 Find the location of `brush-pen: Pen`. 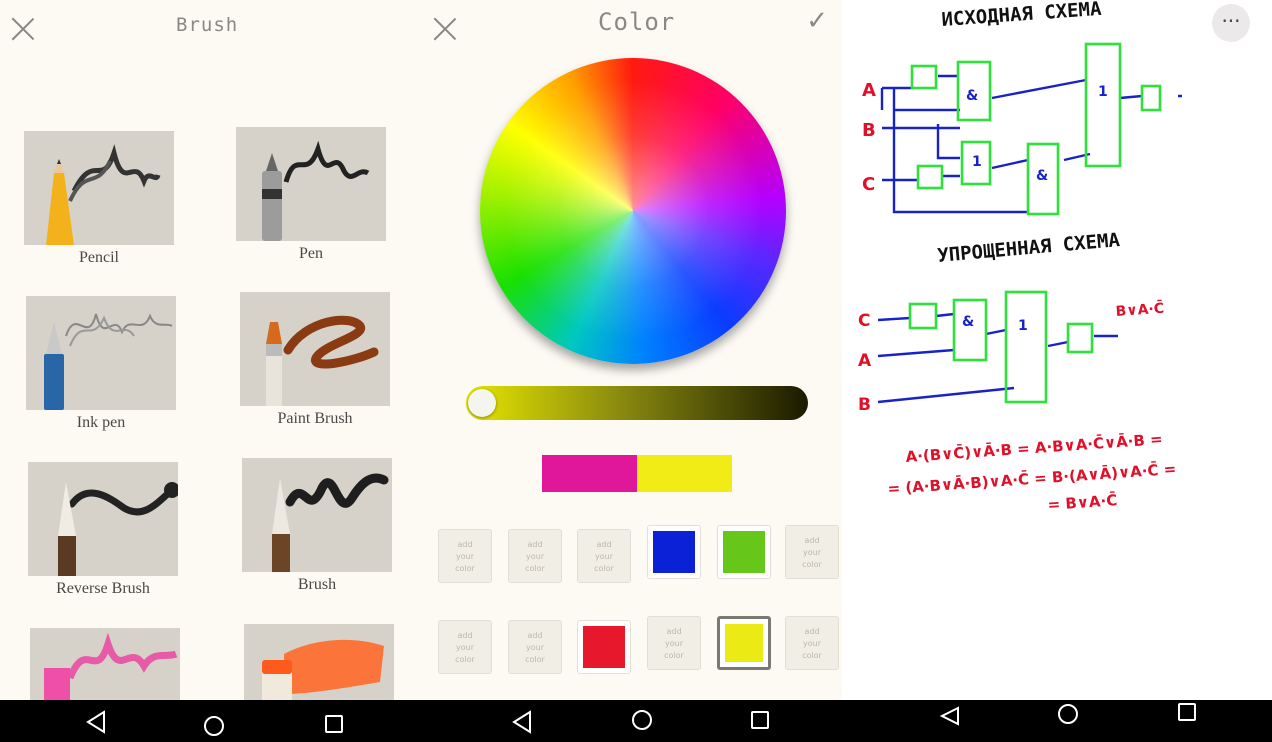

brush-pen: Pen is located at coordinates (311, 195).